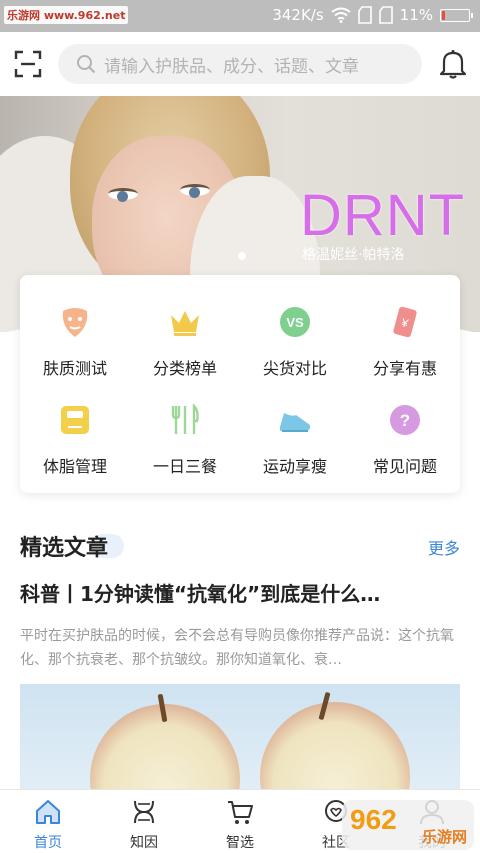 This screenshot has height=853, width=480. I want to click on grid-label: 常见问题, so click(404, 466).